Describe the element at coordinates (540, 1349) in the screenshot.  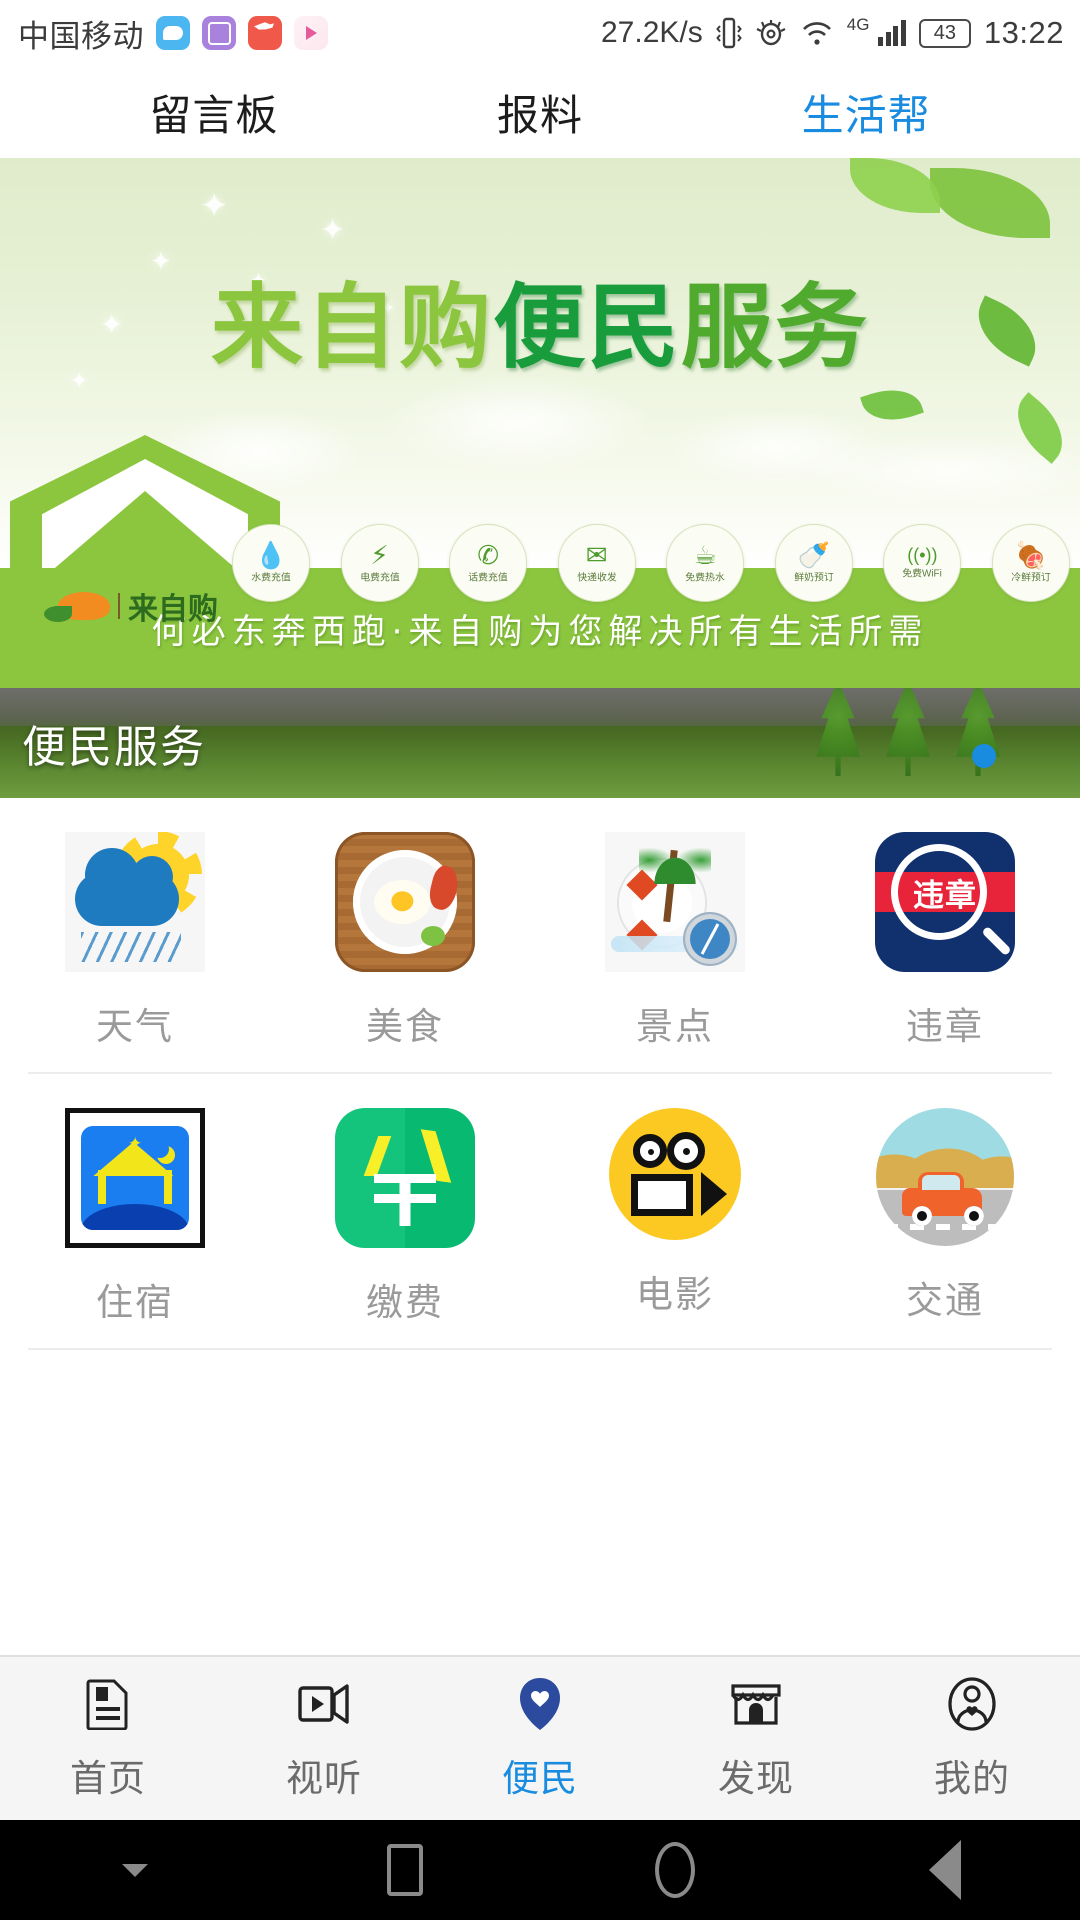
I see `grid-bottom-divider` at that location.